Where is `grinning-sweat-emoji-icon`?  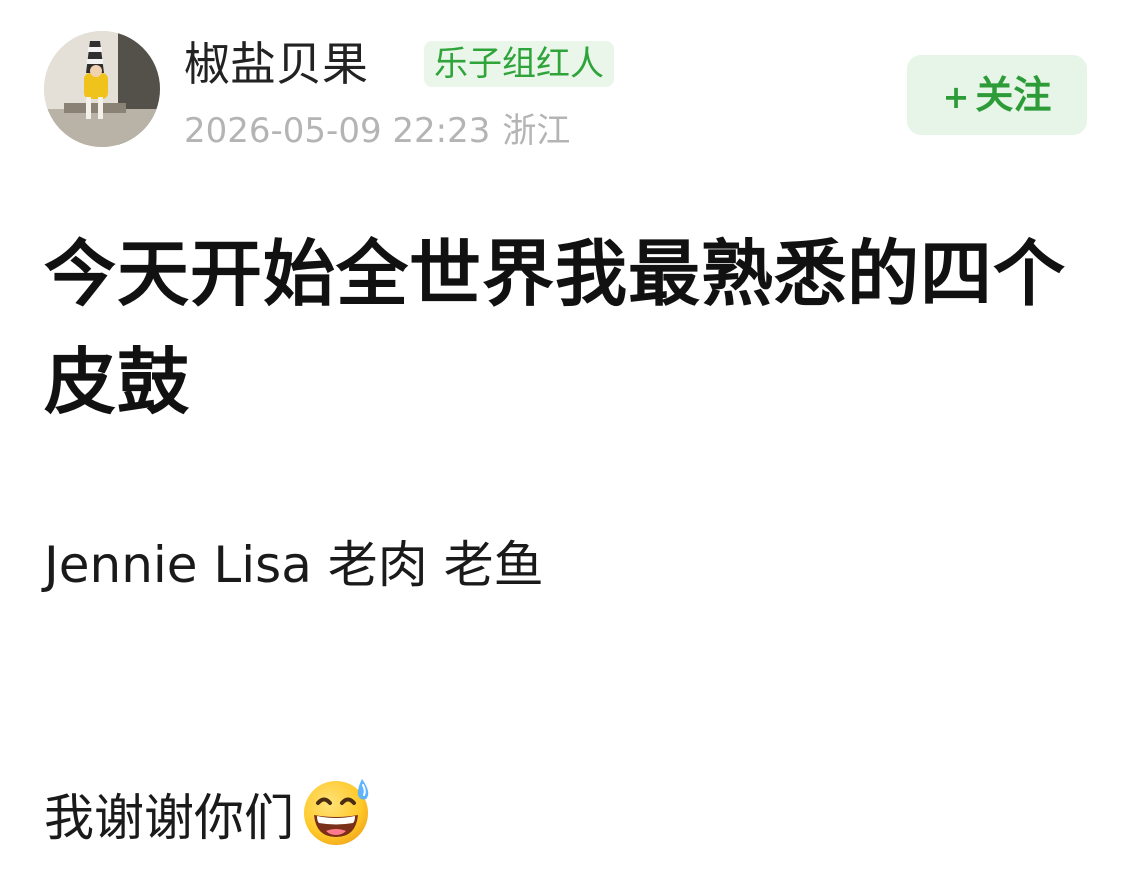 grinning-sweat-emoji-icon is located at coordinates (336, 812).